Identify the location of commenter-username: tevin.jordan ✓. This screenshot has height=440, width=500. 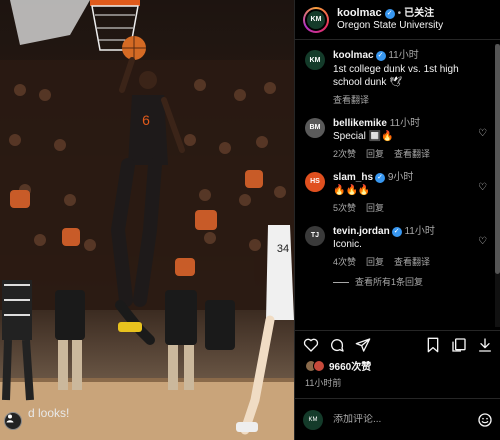
(367, 232).